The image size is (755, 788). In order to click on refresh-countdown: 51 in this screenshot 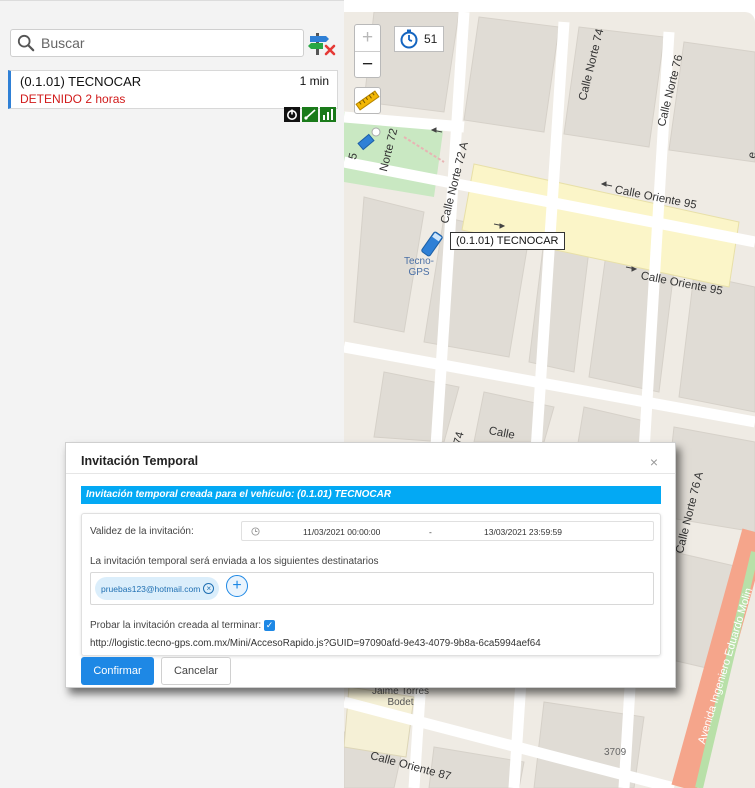, I will do `click(431, 39)`.